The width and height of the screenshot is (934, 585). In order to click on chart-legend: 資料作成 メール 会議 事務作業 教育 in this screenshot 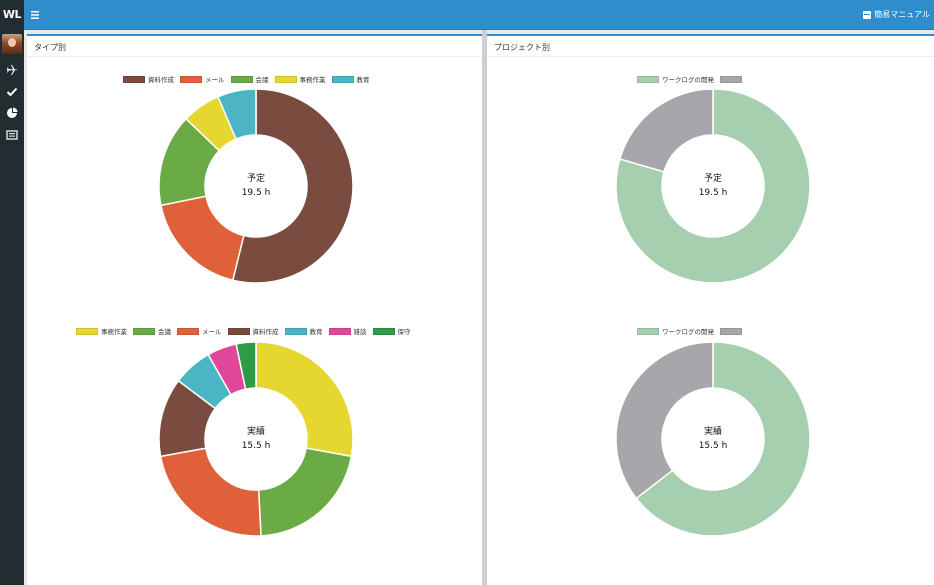, I will do `click(246, 79)`.